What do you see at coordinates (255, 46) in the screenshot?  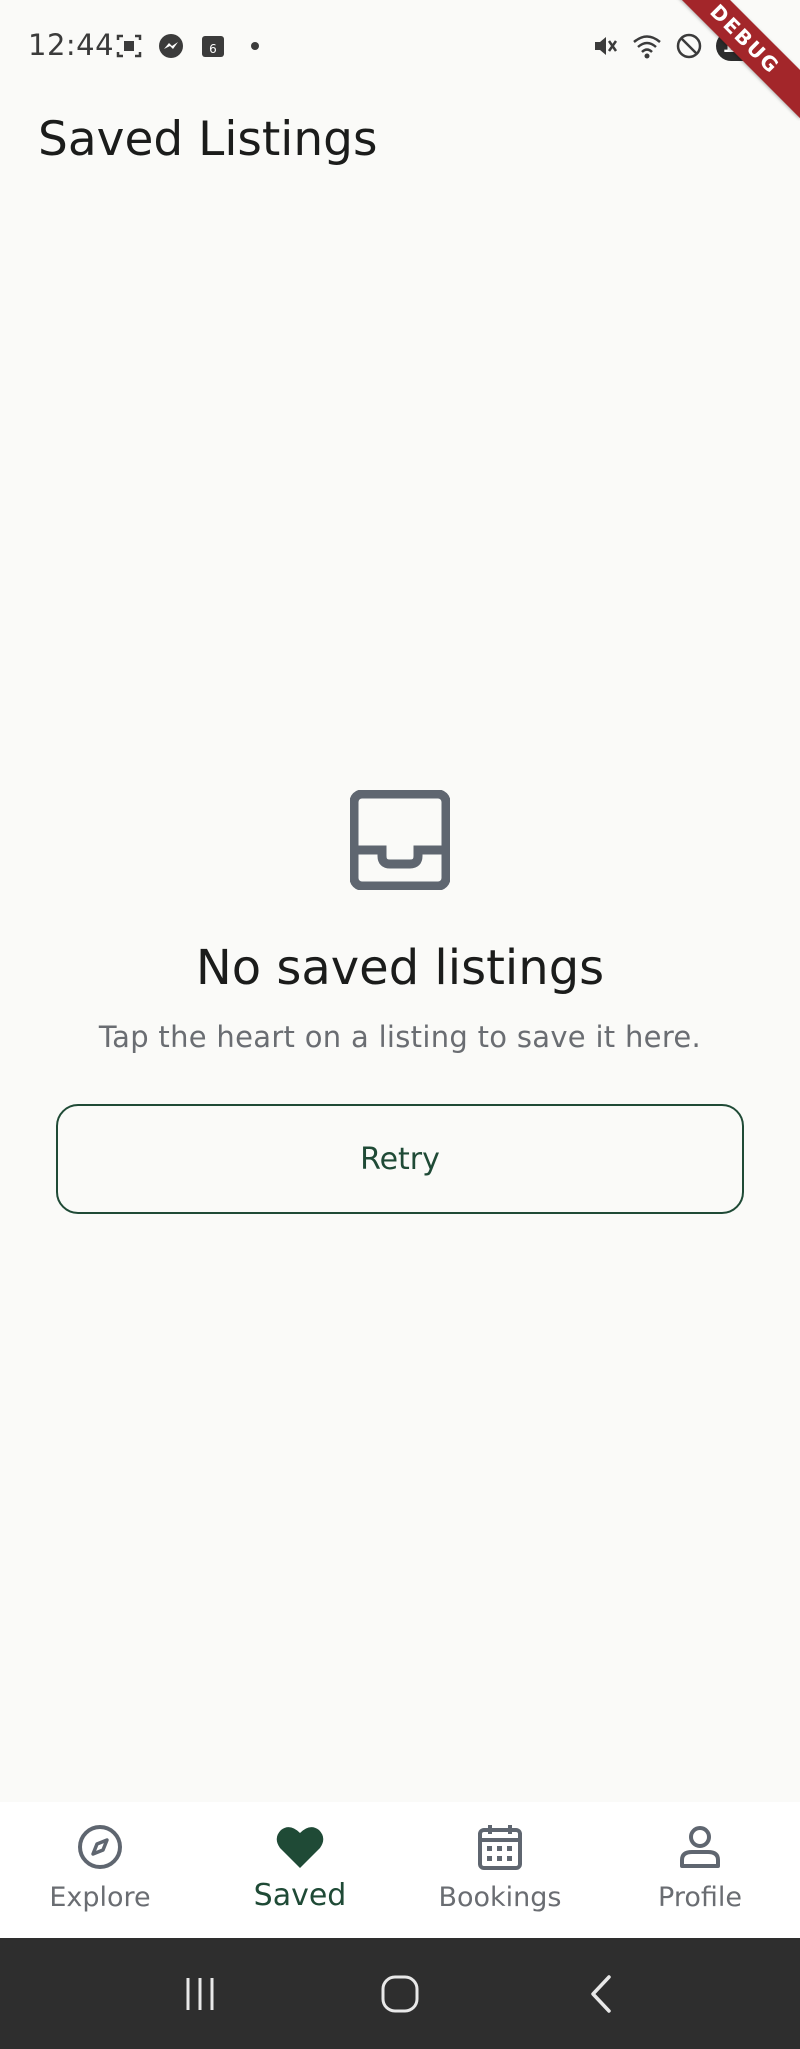 I see `dot-icon` at bounding box center [255, 46].